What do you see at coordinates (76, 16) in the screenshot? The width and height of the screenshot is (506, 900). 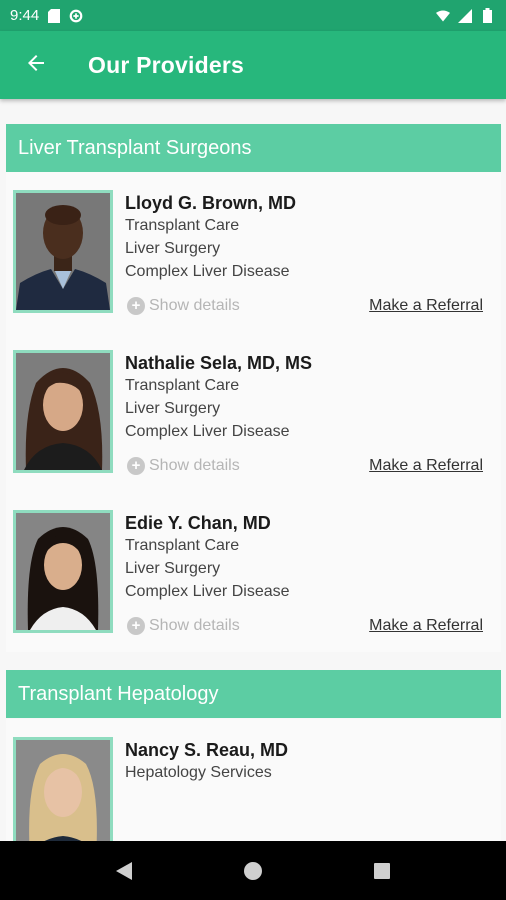 I see `data-saver-icon` at bounding box center [76, 16].